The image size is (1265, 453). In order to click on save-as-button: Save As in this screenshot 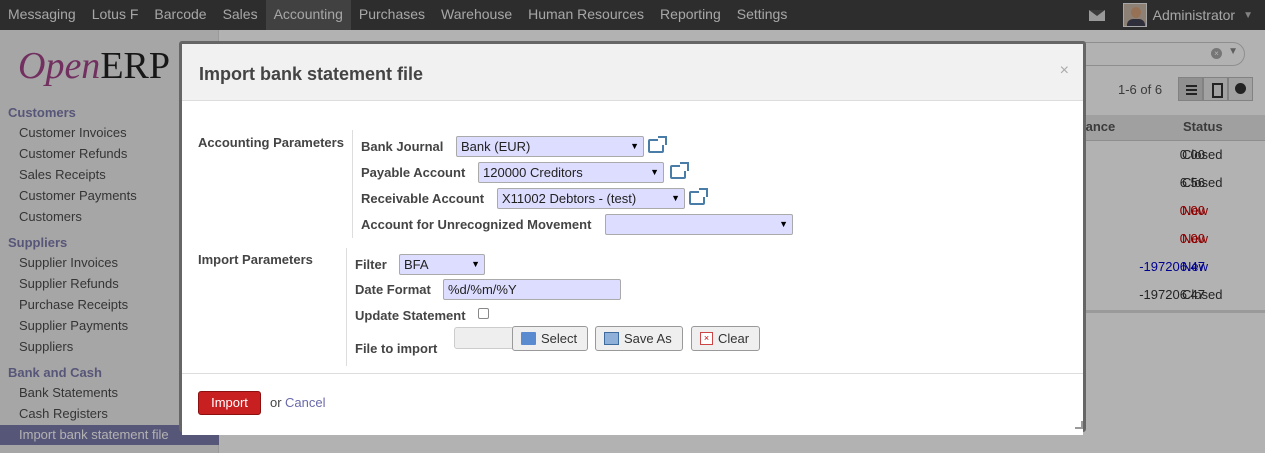, I will do `click(639, 338)`.